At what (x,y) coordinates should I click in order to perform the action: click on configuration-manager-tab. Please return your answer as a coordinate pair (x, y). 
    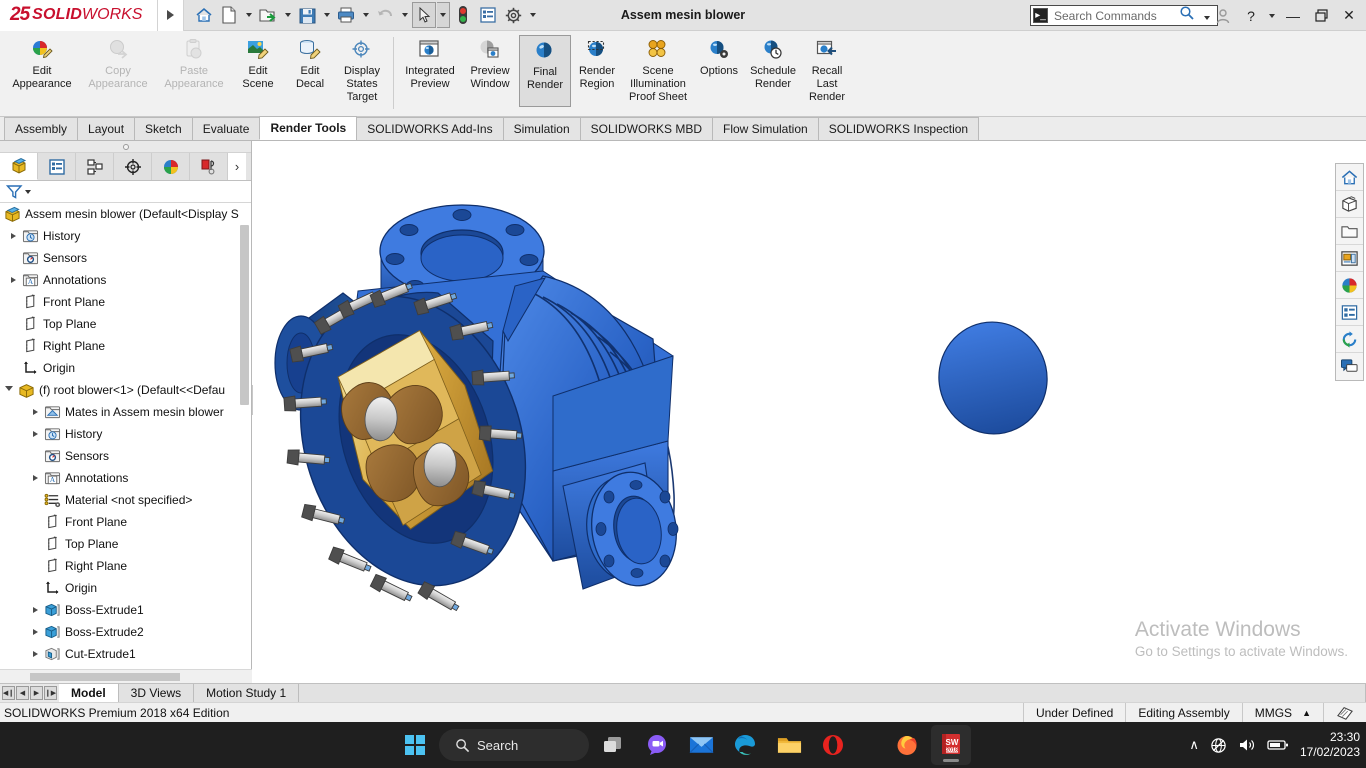
    Looking at the image, I should click on (95, 166).